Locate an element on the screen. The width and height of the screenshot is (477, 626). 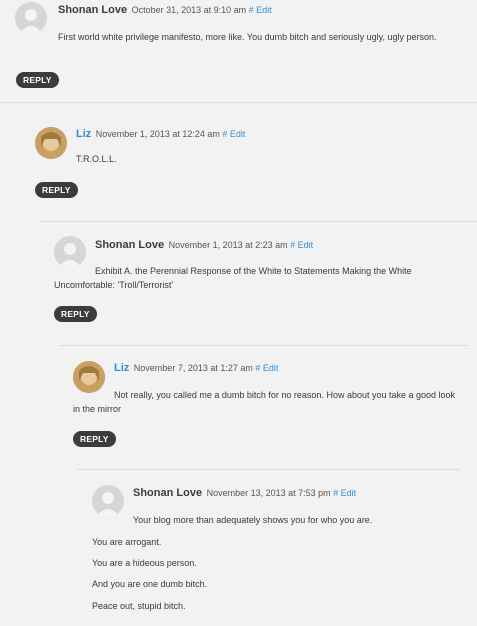
comment-meta: Liz November 1, 2013 at 12:24 am # Edit is located at coordinates (160, 134).